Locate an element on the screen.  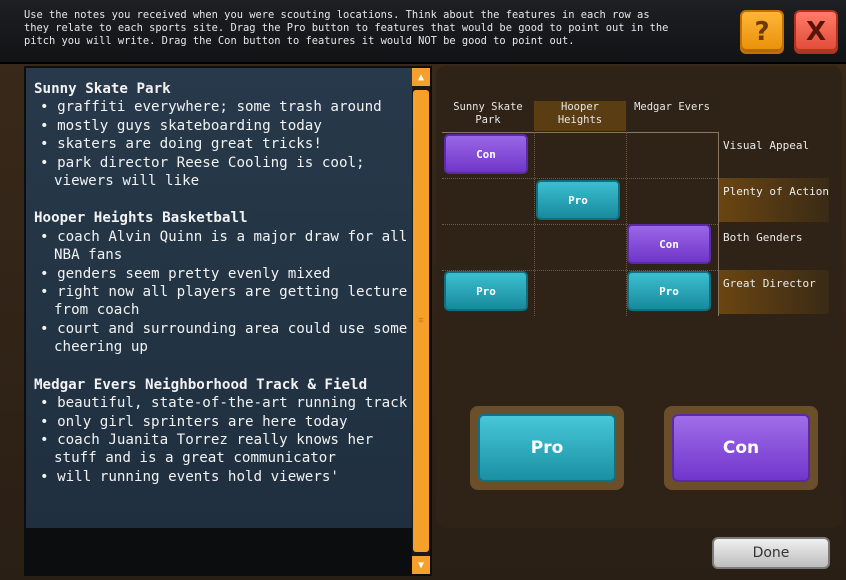
close-icon: X is located at coordinates (816, 32).